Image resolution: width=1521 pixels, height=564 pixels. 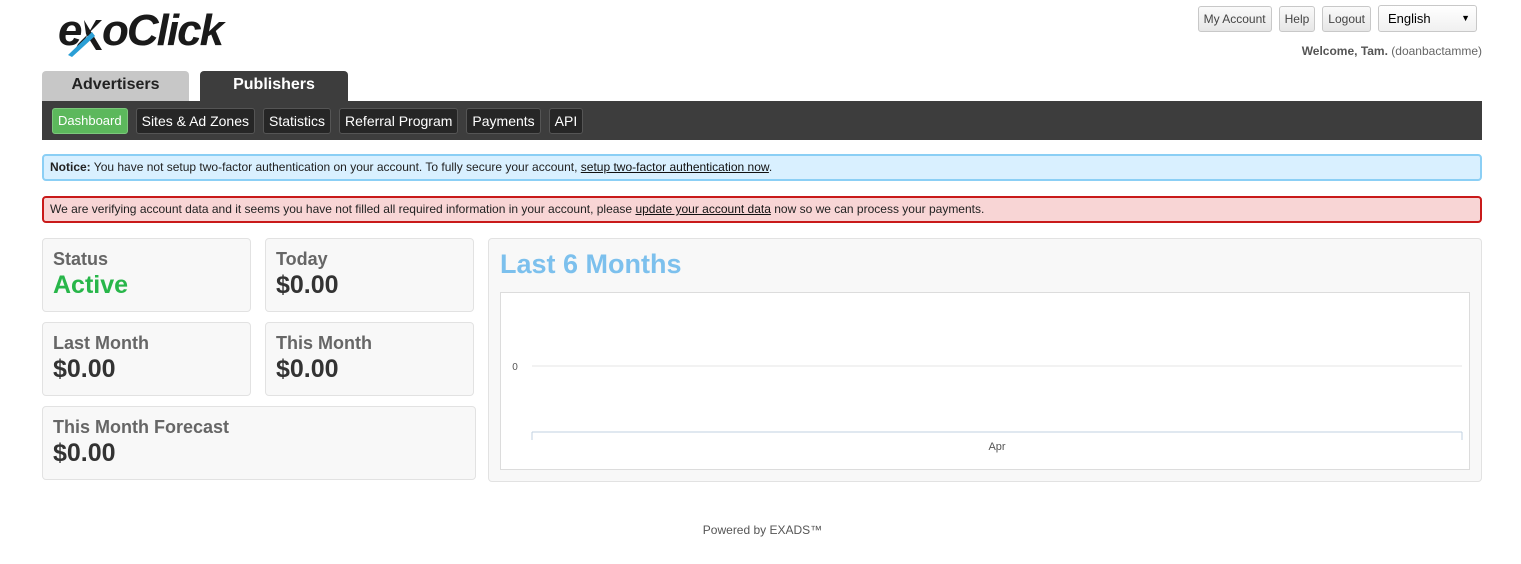 What do you see at coordinates (515, 367) in the screenshot?
I see `y-tick-label: 0` at bounding box center [515, 367].